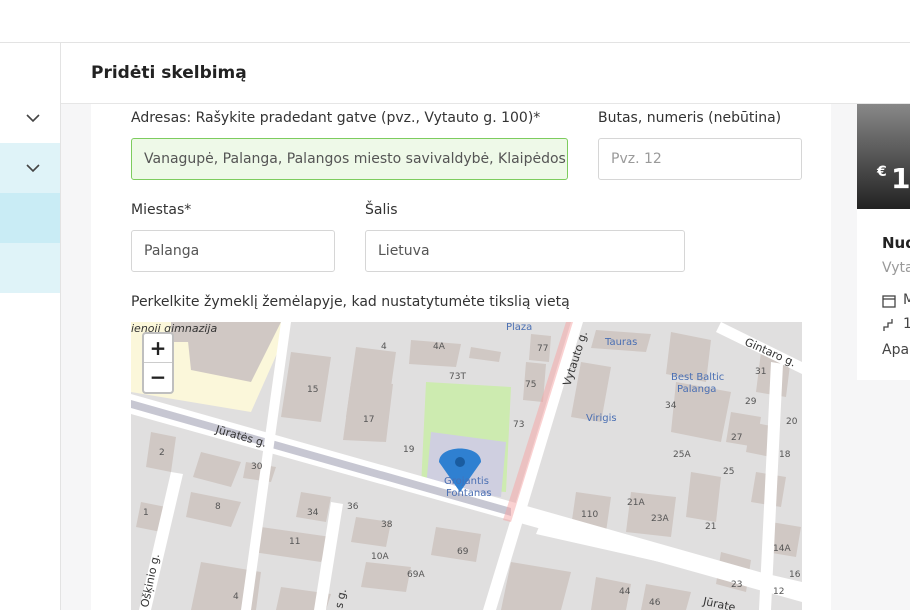 This screenshot has width=910, height=610. I want to click on house-number: 21, so click(711, 527).